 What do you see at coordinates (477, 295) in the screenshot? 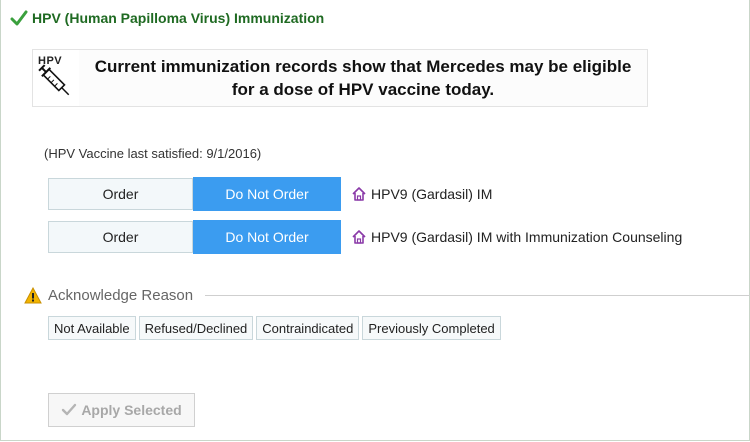
I see `divider` at bounding box center [477, 295].